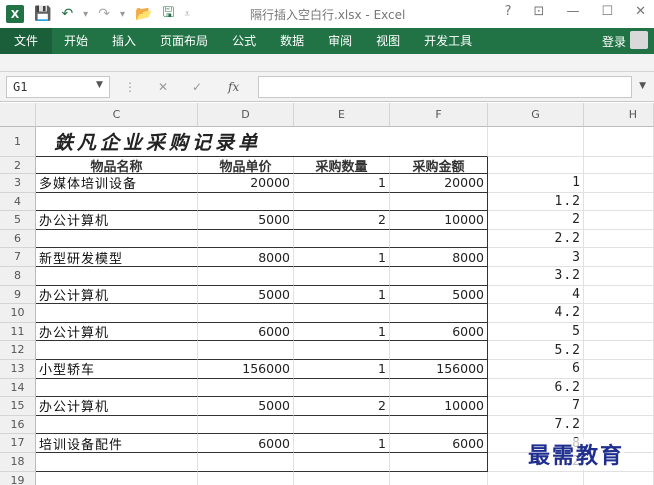  I want to click on cell-g5: 2, so click(536, 220).